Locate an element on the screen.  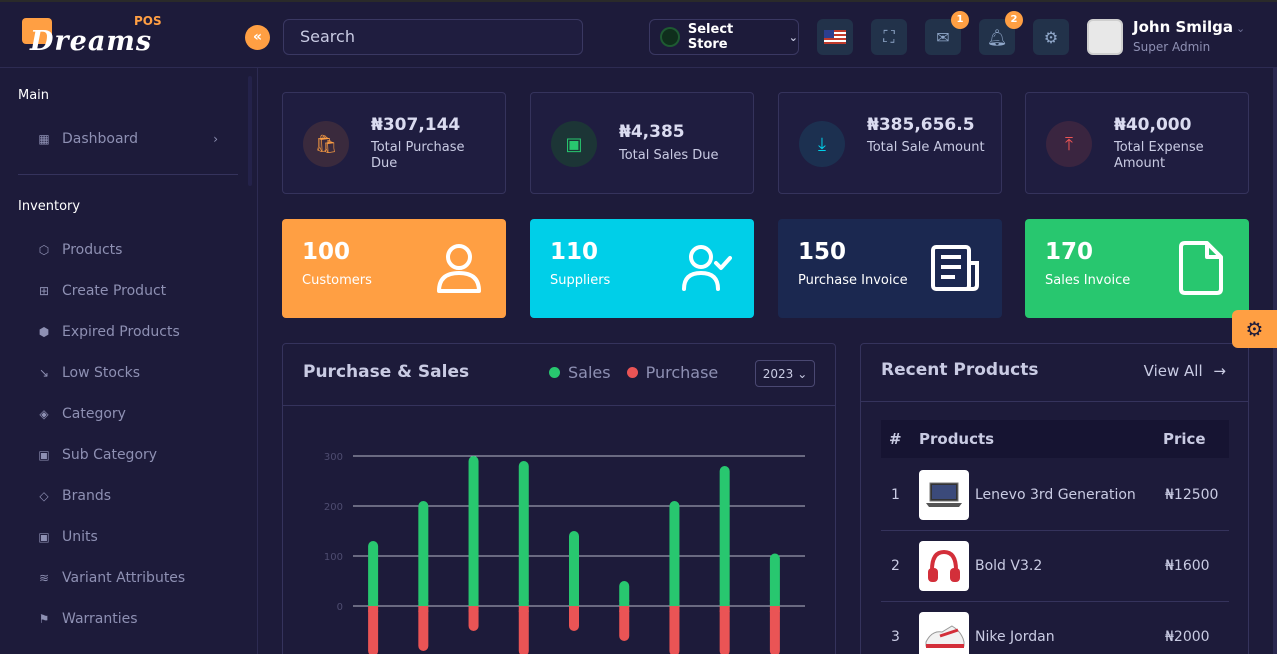
card-sales-invoice: 170 Sales Invoice is located at coordinates (1137, 268).